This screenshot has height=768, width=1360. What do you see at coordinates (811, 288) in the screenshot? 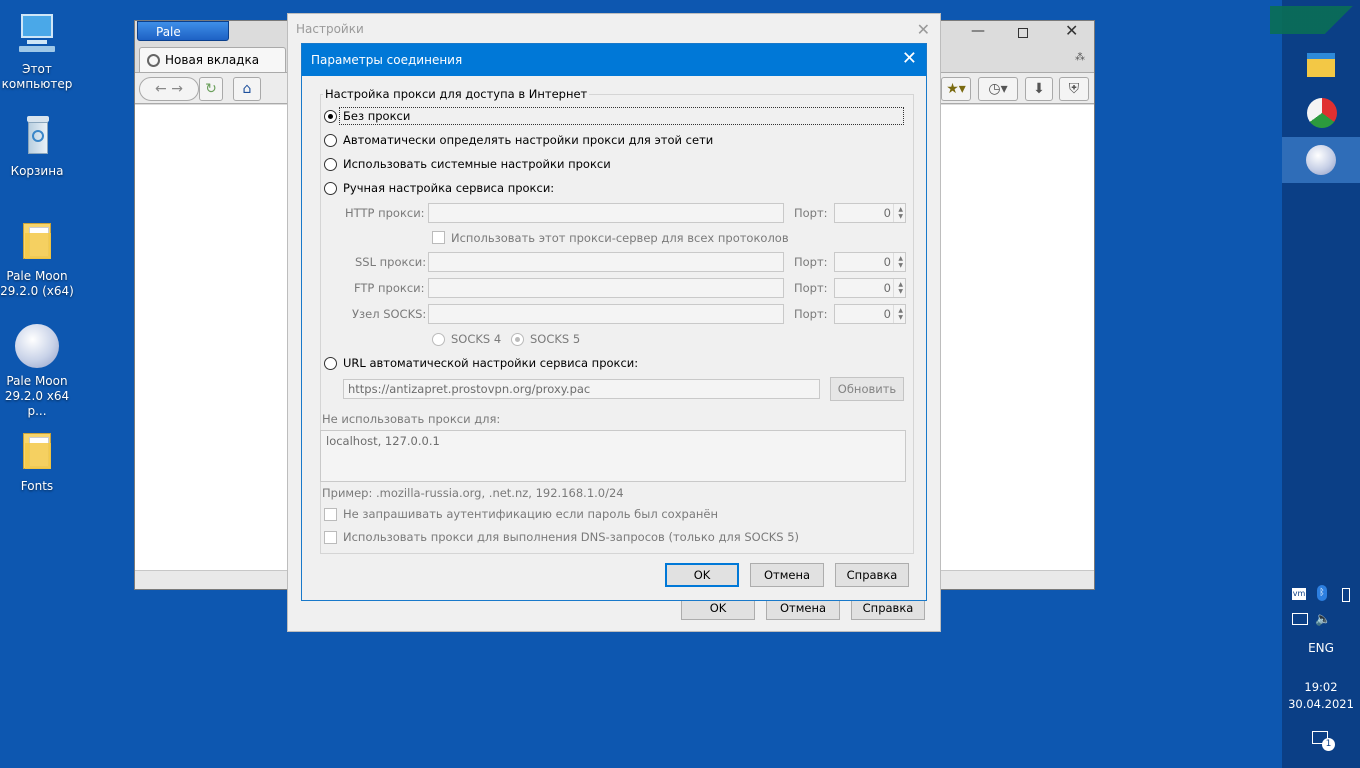
I see `label-ftp-port: Порт:` at bounding box center [811, 288].